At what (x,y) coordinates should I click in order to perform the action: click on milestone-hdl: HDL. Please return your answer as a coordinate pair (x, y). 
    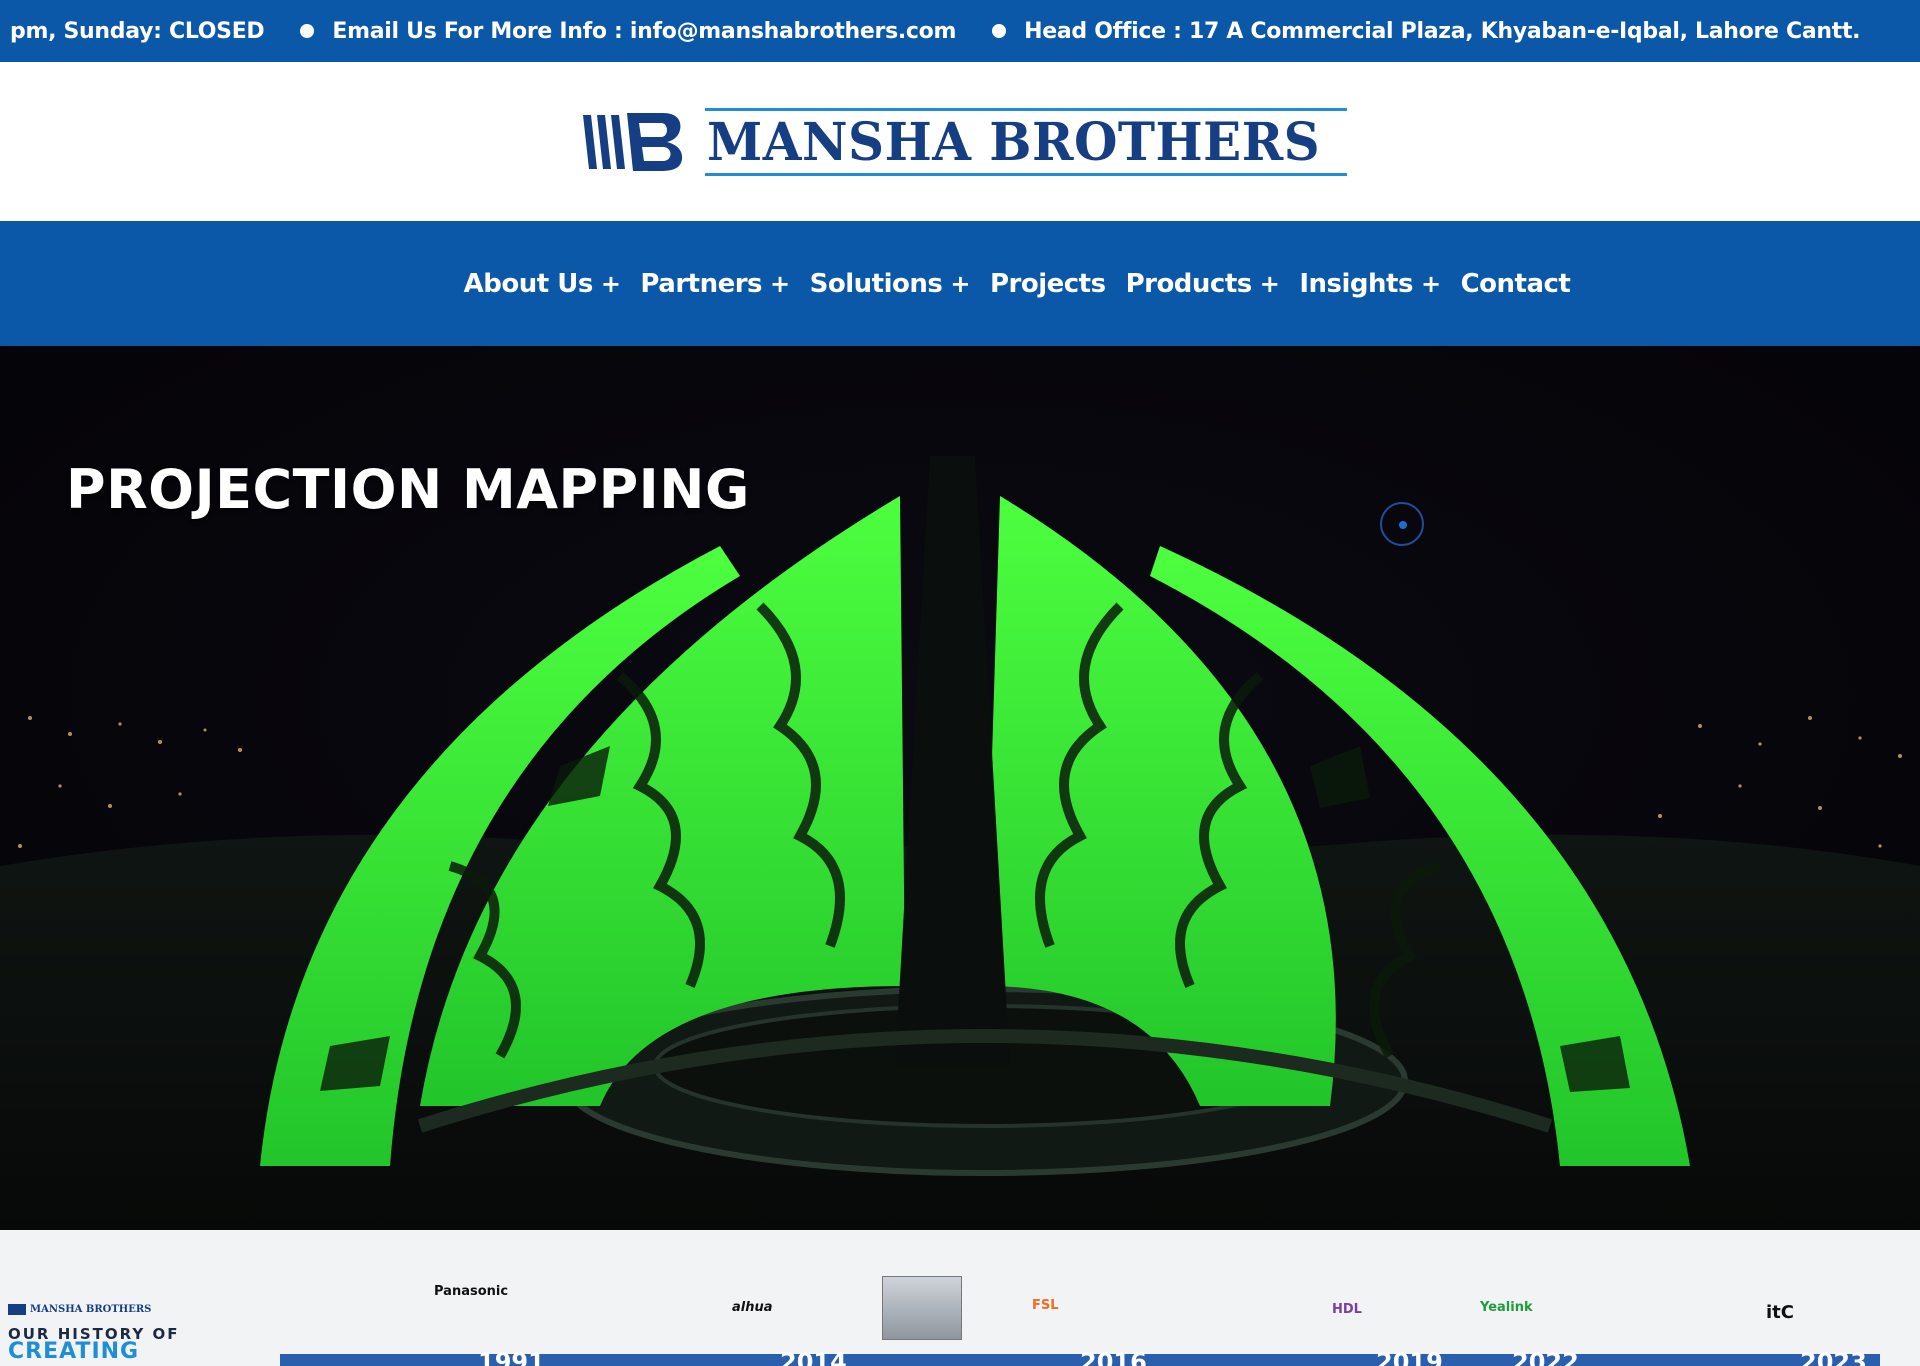
    Looking at the image, I should click on (1347, 1309).